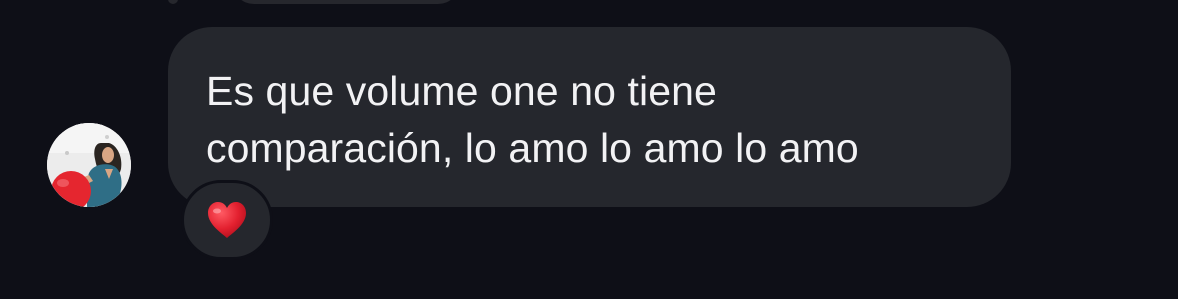  I want to click on previous-message-bubble, so click(346, 2).